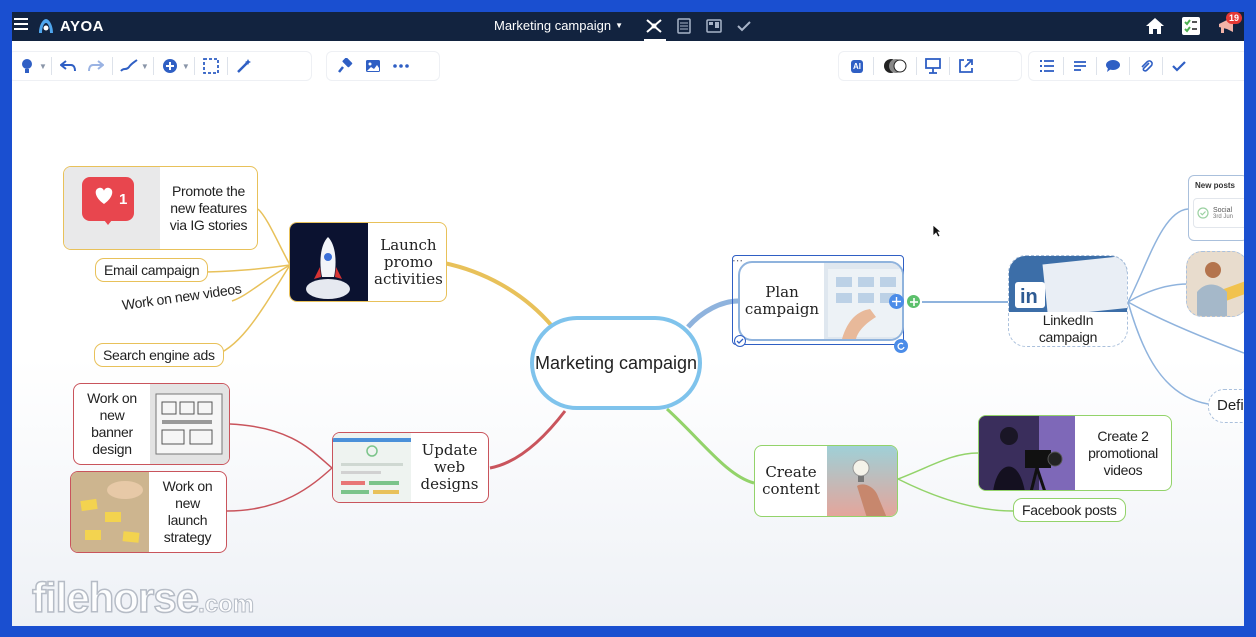 This screenshot has width=1256, height=637. I want to click on node-banner-design: Work on new banner design, so click(151, 424).